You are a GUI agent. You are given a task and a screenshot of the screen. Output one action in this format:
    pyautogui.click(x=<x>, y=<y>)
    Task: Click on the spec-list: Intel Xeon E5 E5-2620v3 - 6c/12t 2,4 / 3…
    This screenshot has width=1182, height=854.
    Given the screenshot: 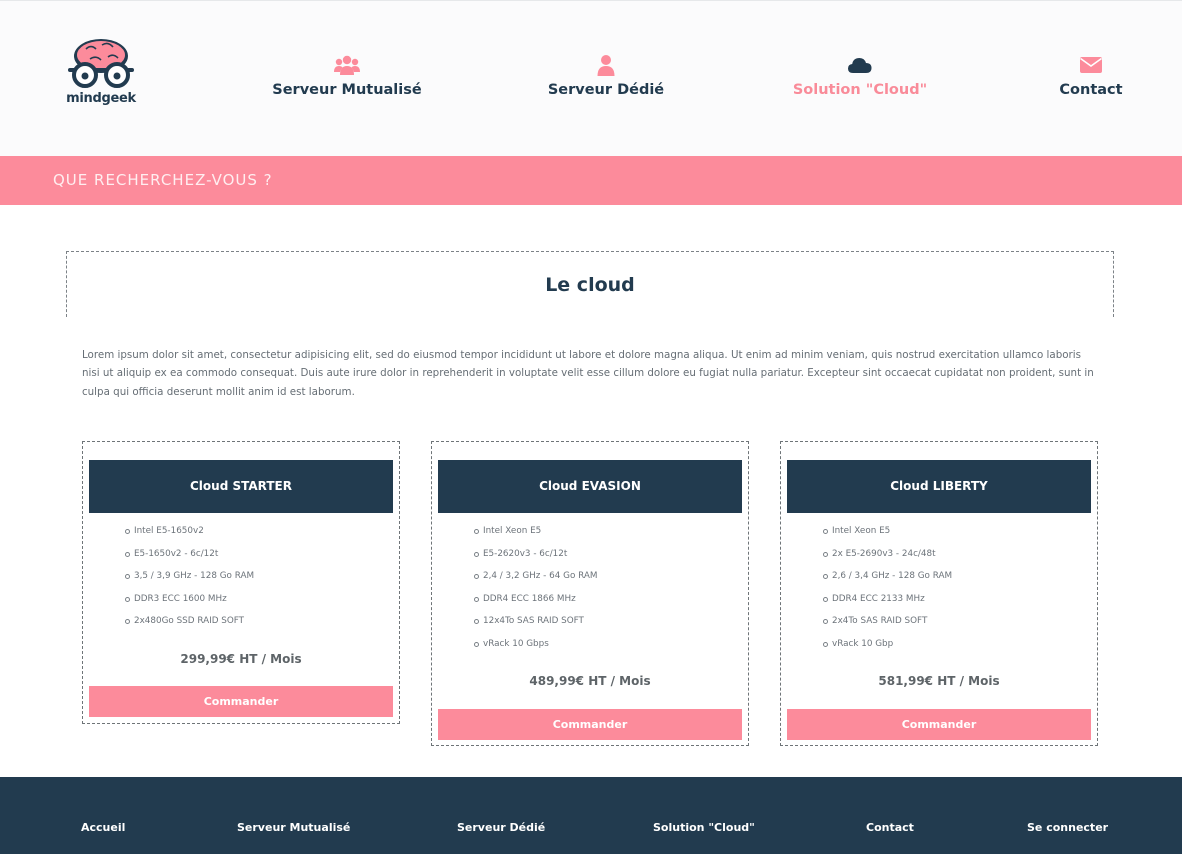 What is the action you would take?
    pyautogui.click(x=536, y=589)
    